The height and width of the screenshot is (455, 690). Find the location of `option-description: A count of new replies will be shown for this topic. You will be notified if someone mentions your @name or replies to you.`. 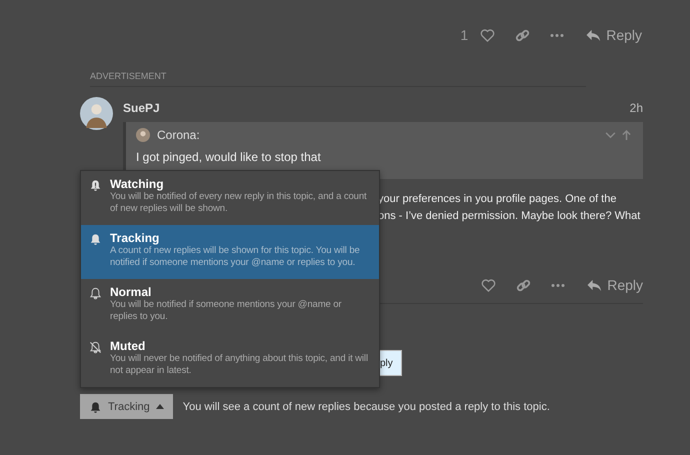

option-description: A count of new replies will be shown for this topic. You will be notified if someone mentions your @name or replies to you. is located at coordinates (235, 257).